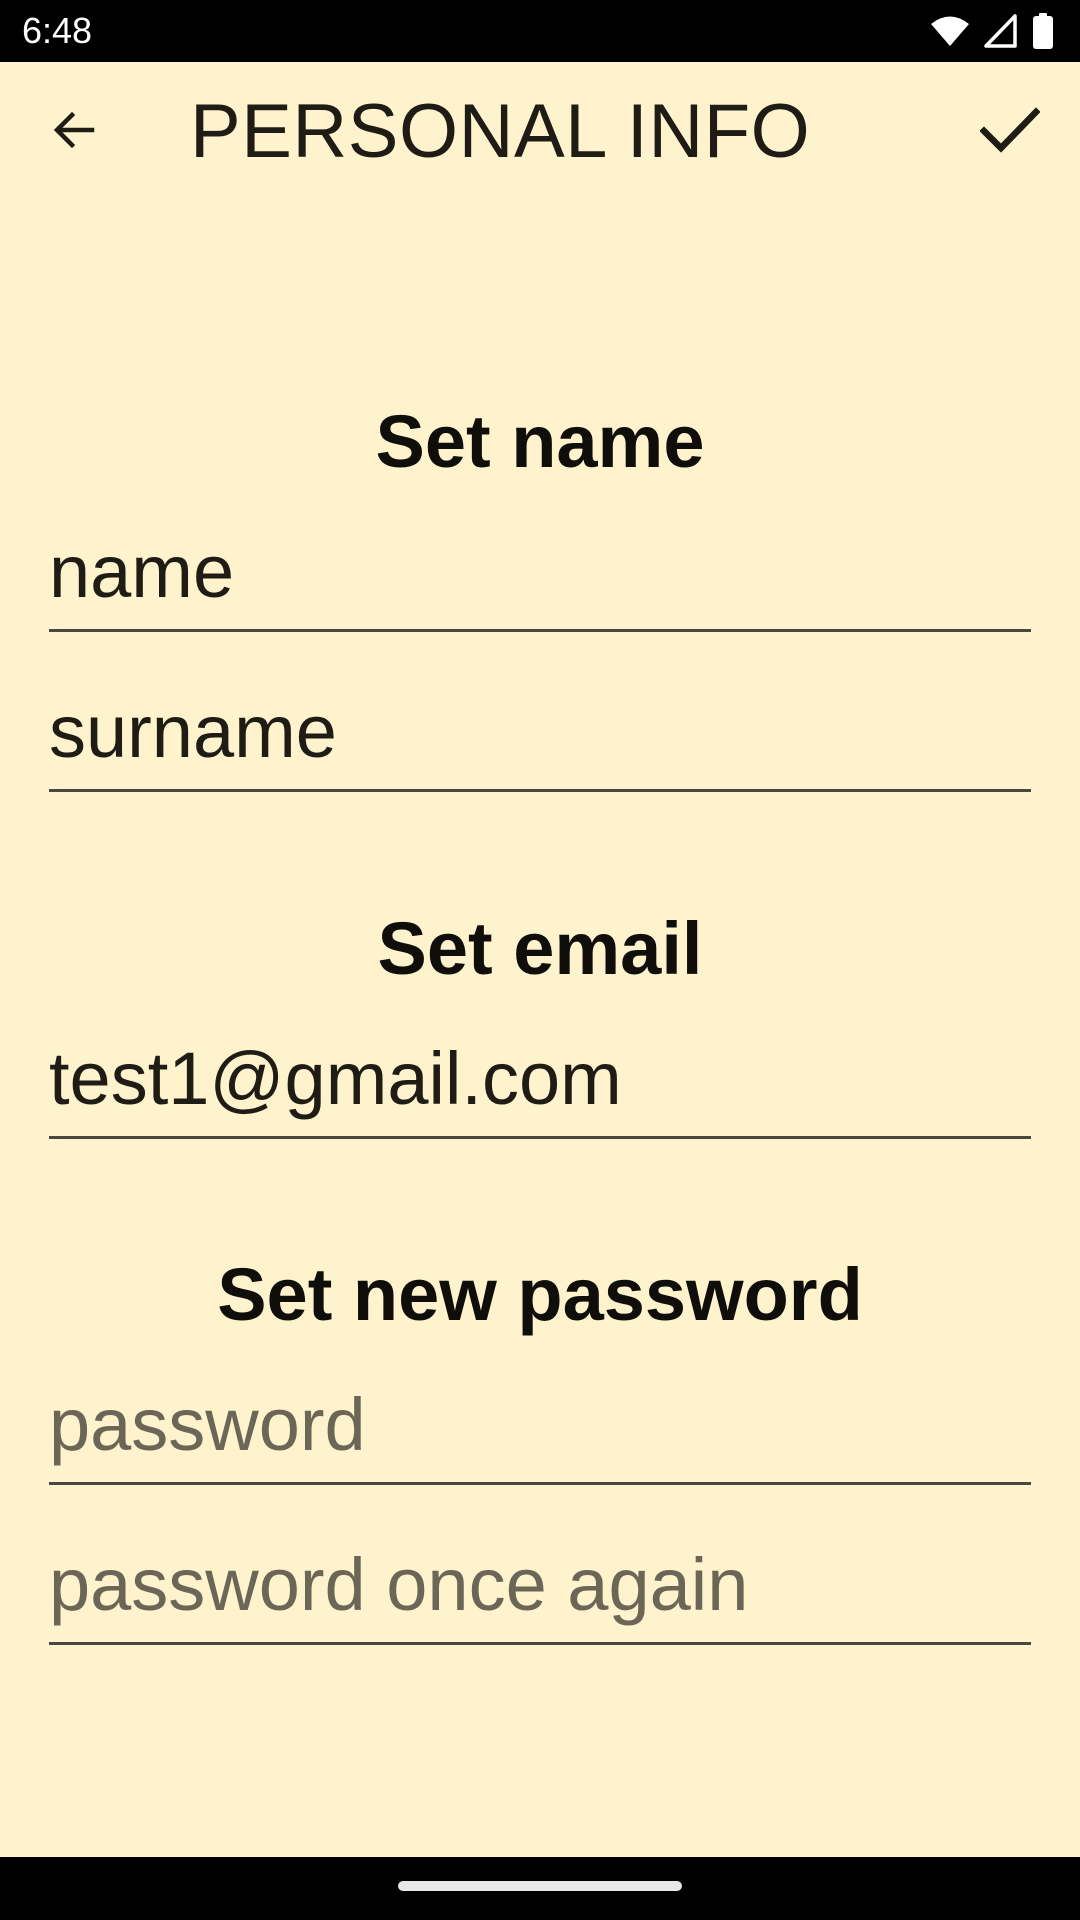 The height and width of the screenshot is (1920, 1080). I want to click on password-field, so click(540, 1430).